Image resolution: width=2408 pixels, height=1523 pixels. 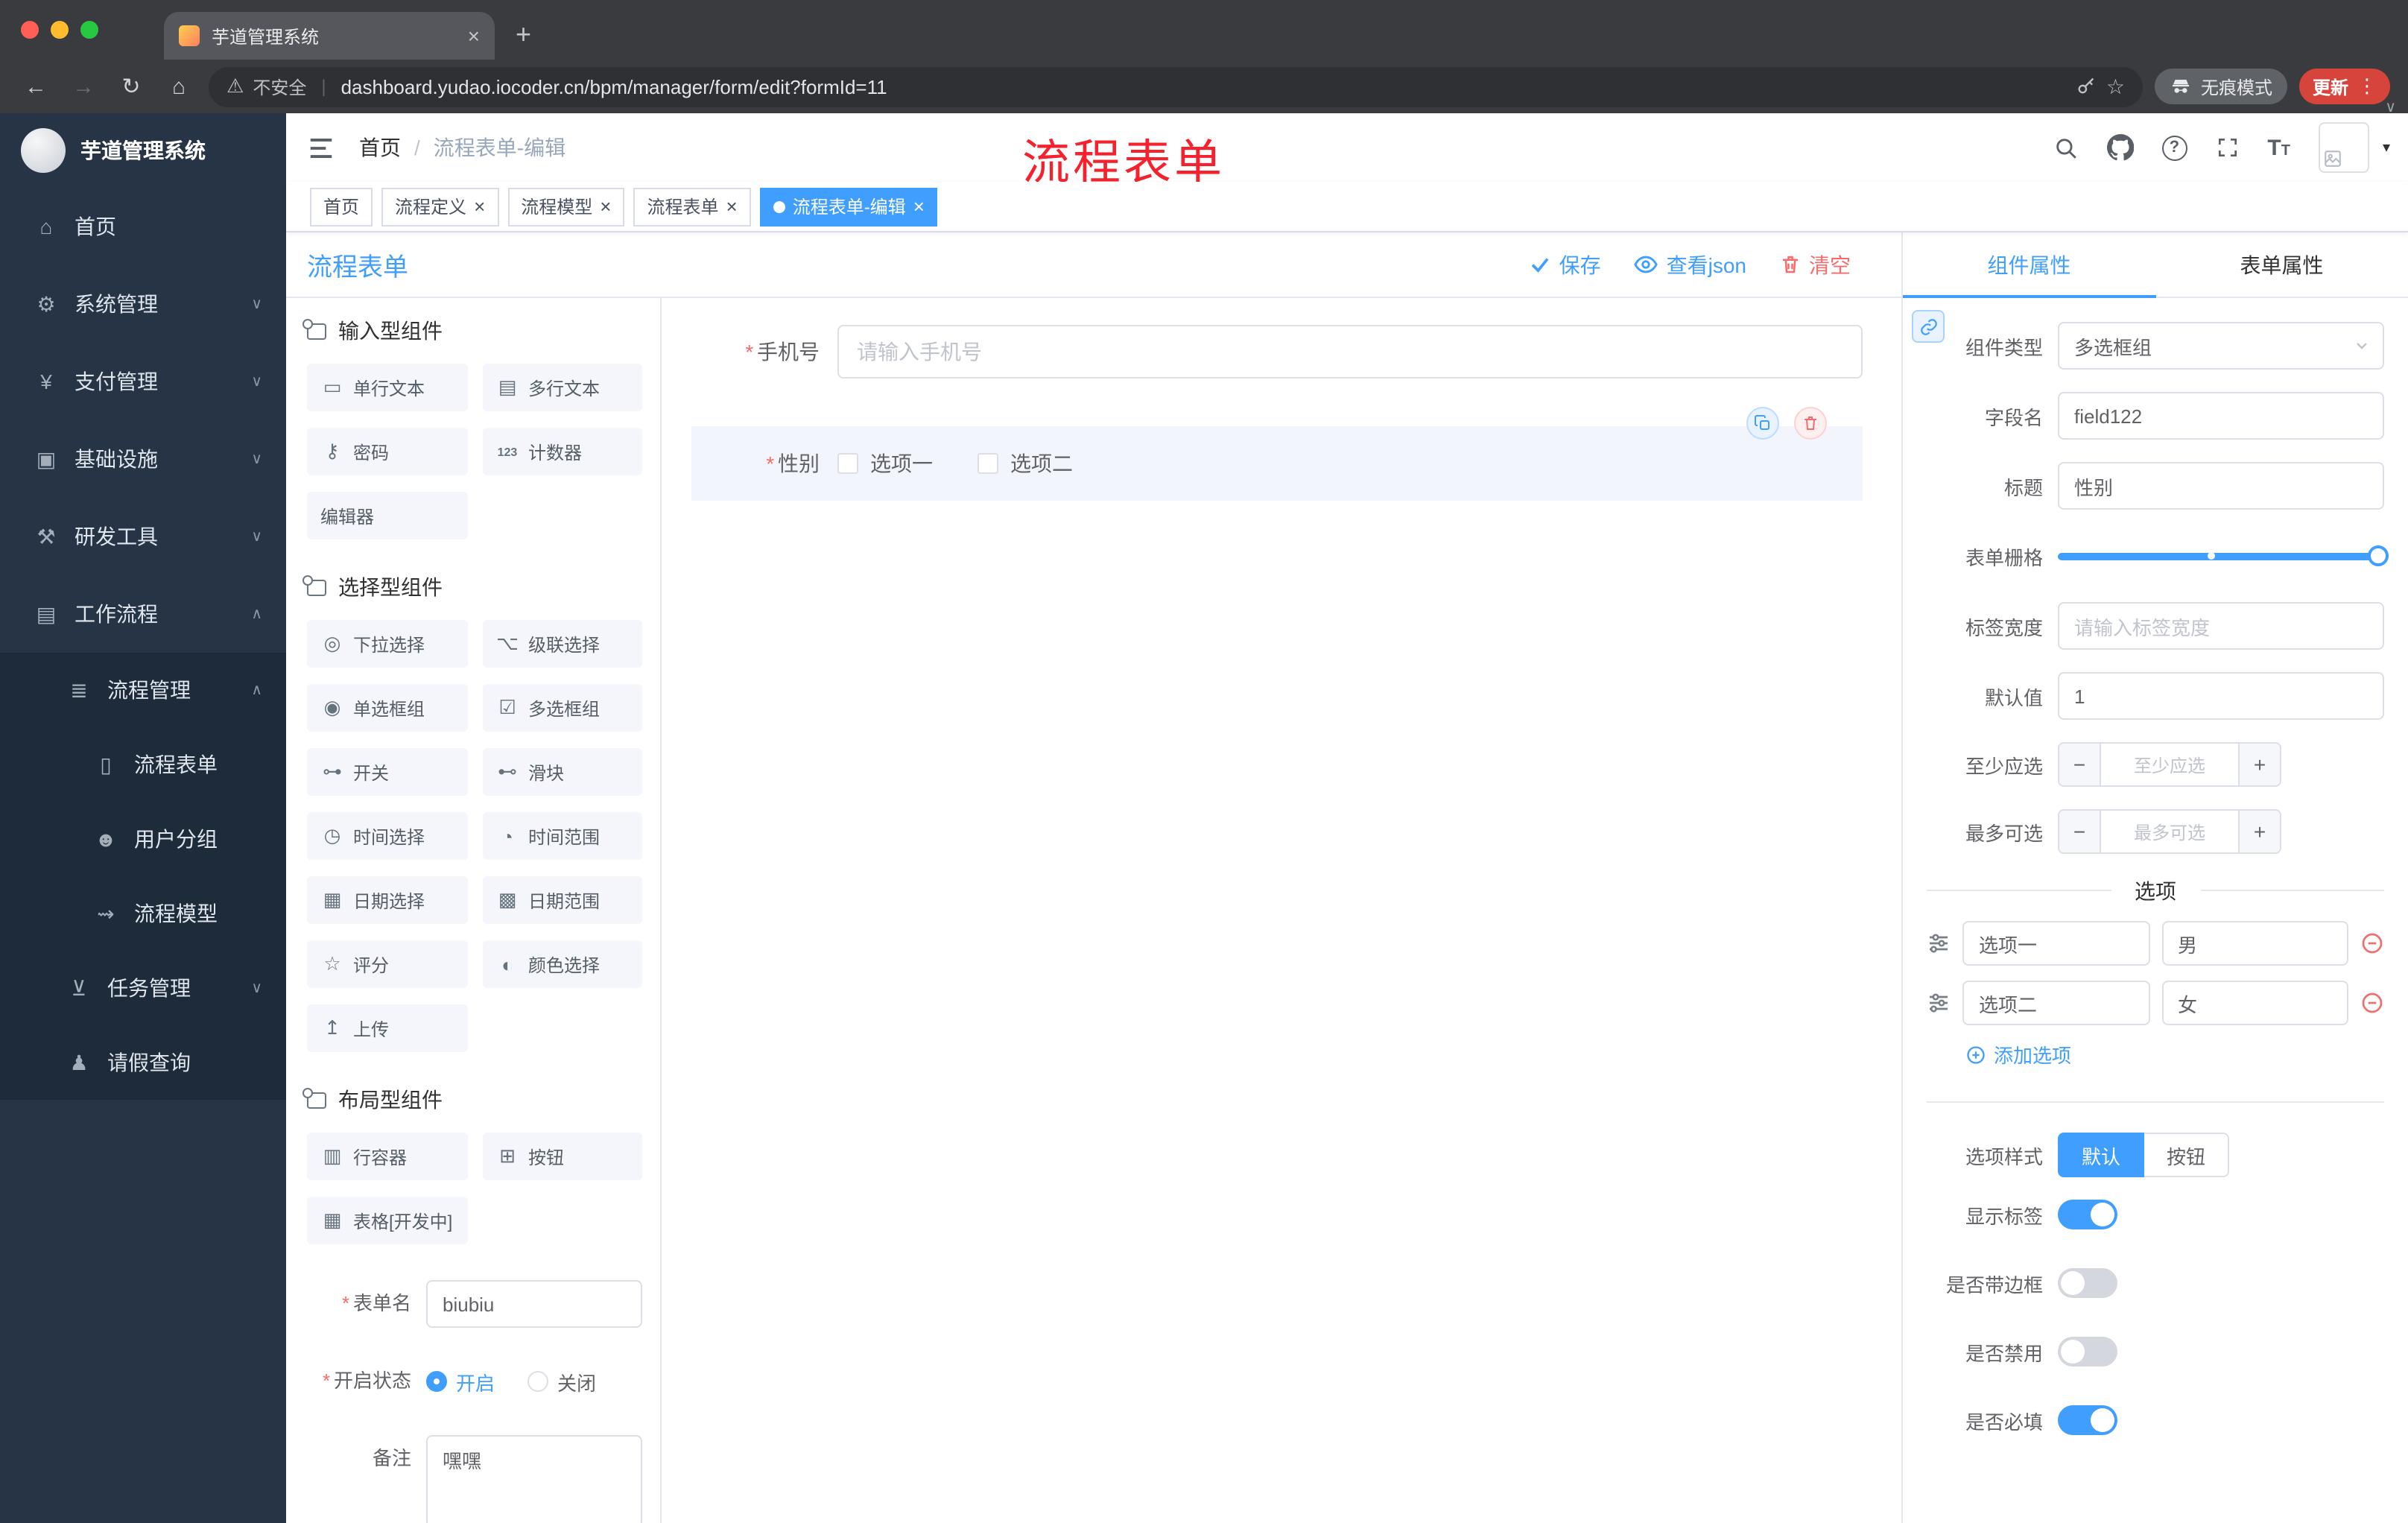 I want to click on option-label-input: 选项一, so click(x=2055, y=944).